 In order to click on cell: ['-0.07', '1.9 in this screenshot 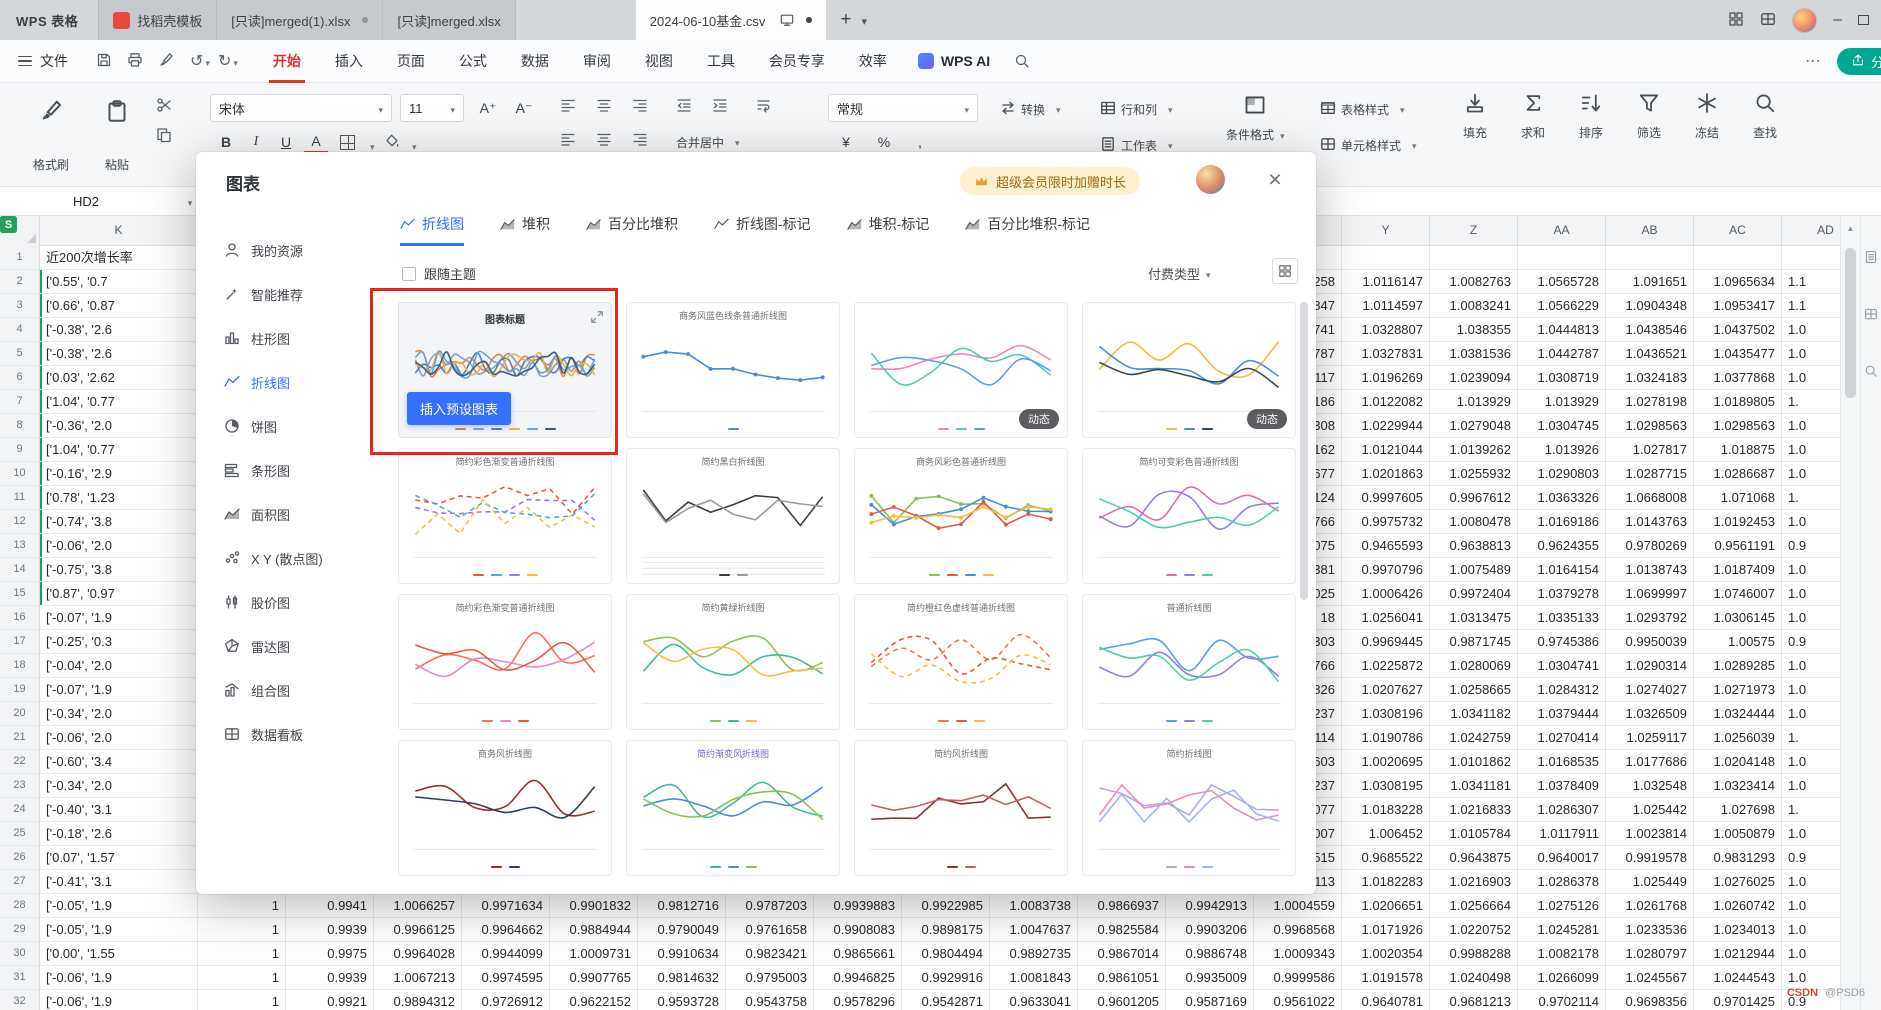, I will do `click(119, 690)`.